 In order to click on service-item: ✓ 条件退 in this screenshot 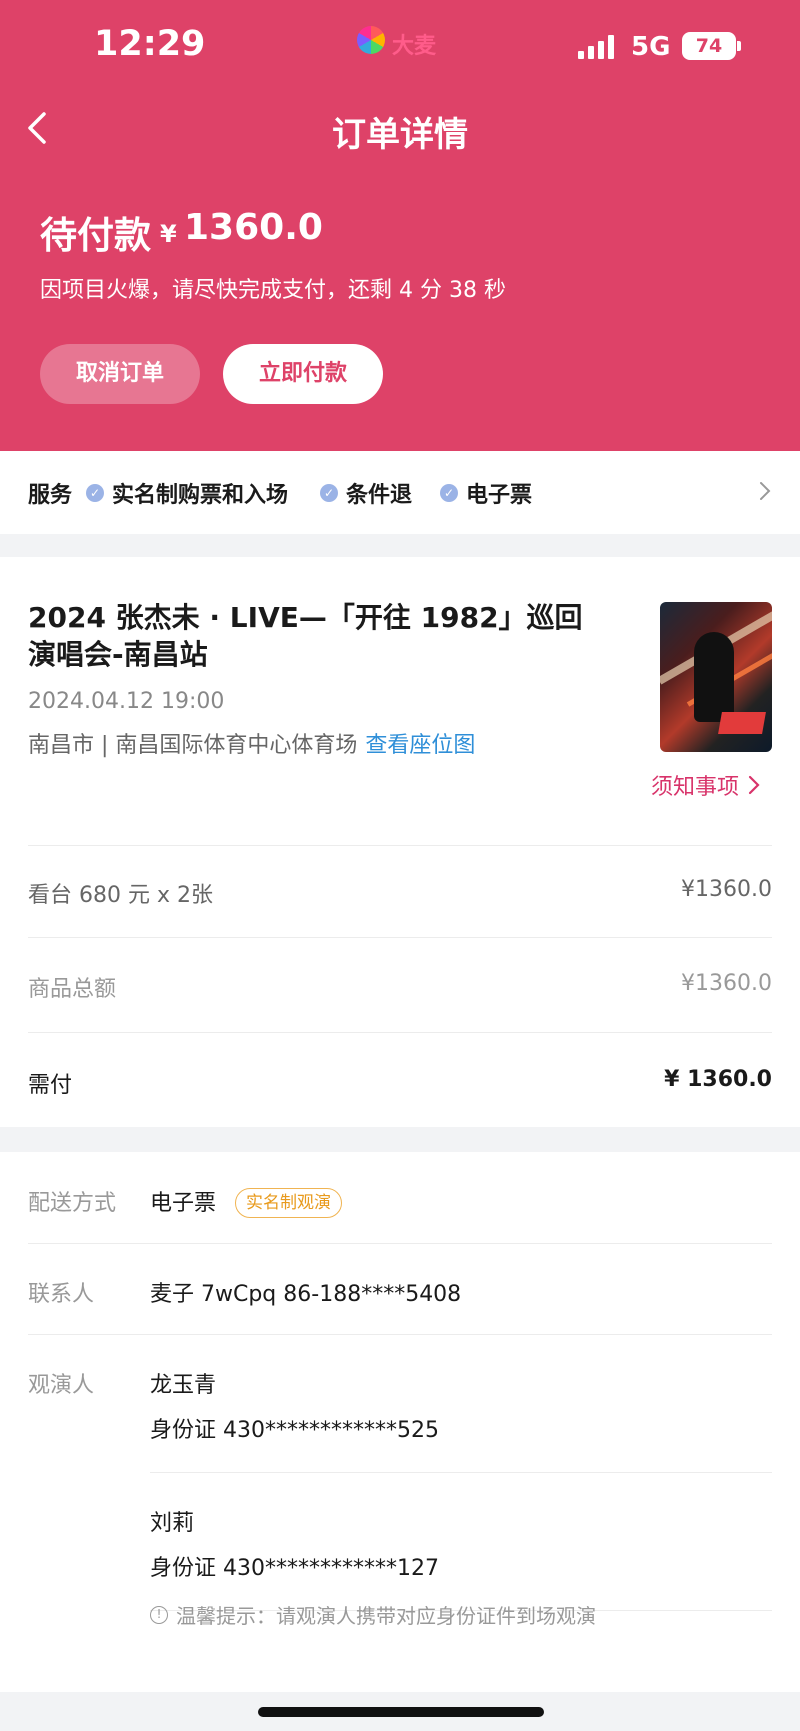, I will do `click(366, 493)`.